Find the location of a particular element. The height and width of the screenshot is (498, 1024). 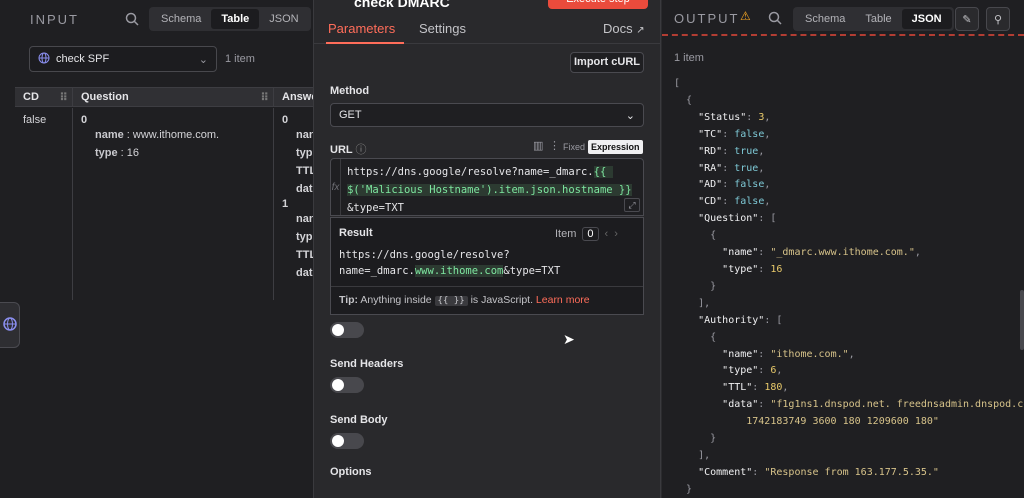

pin-icon: ⚲ is located at coordinates (998, 19).